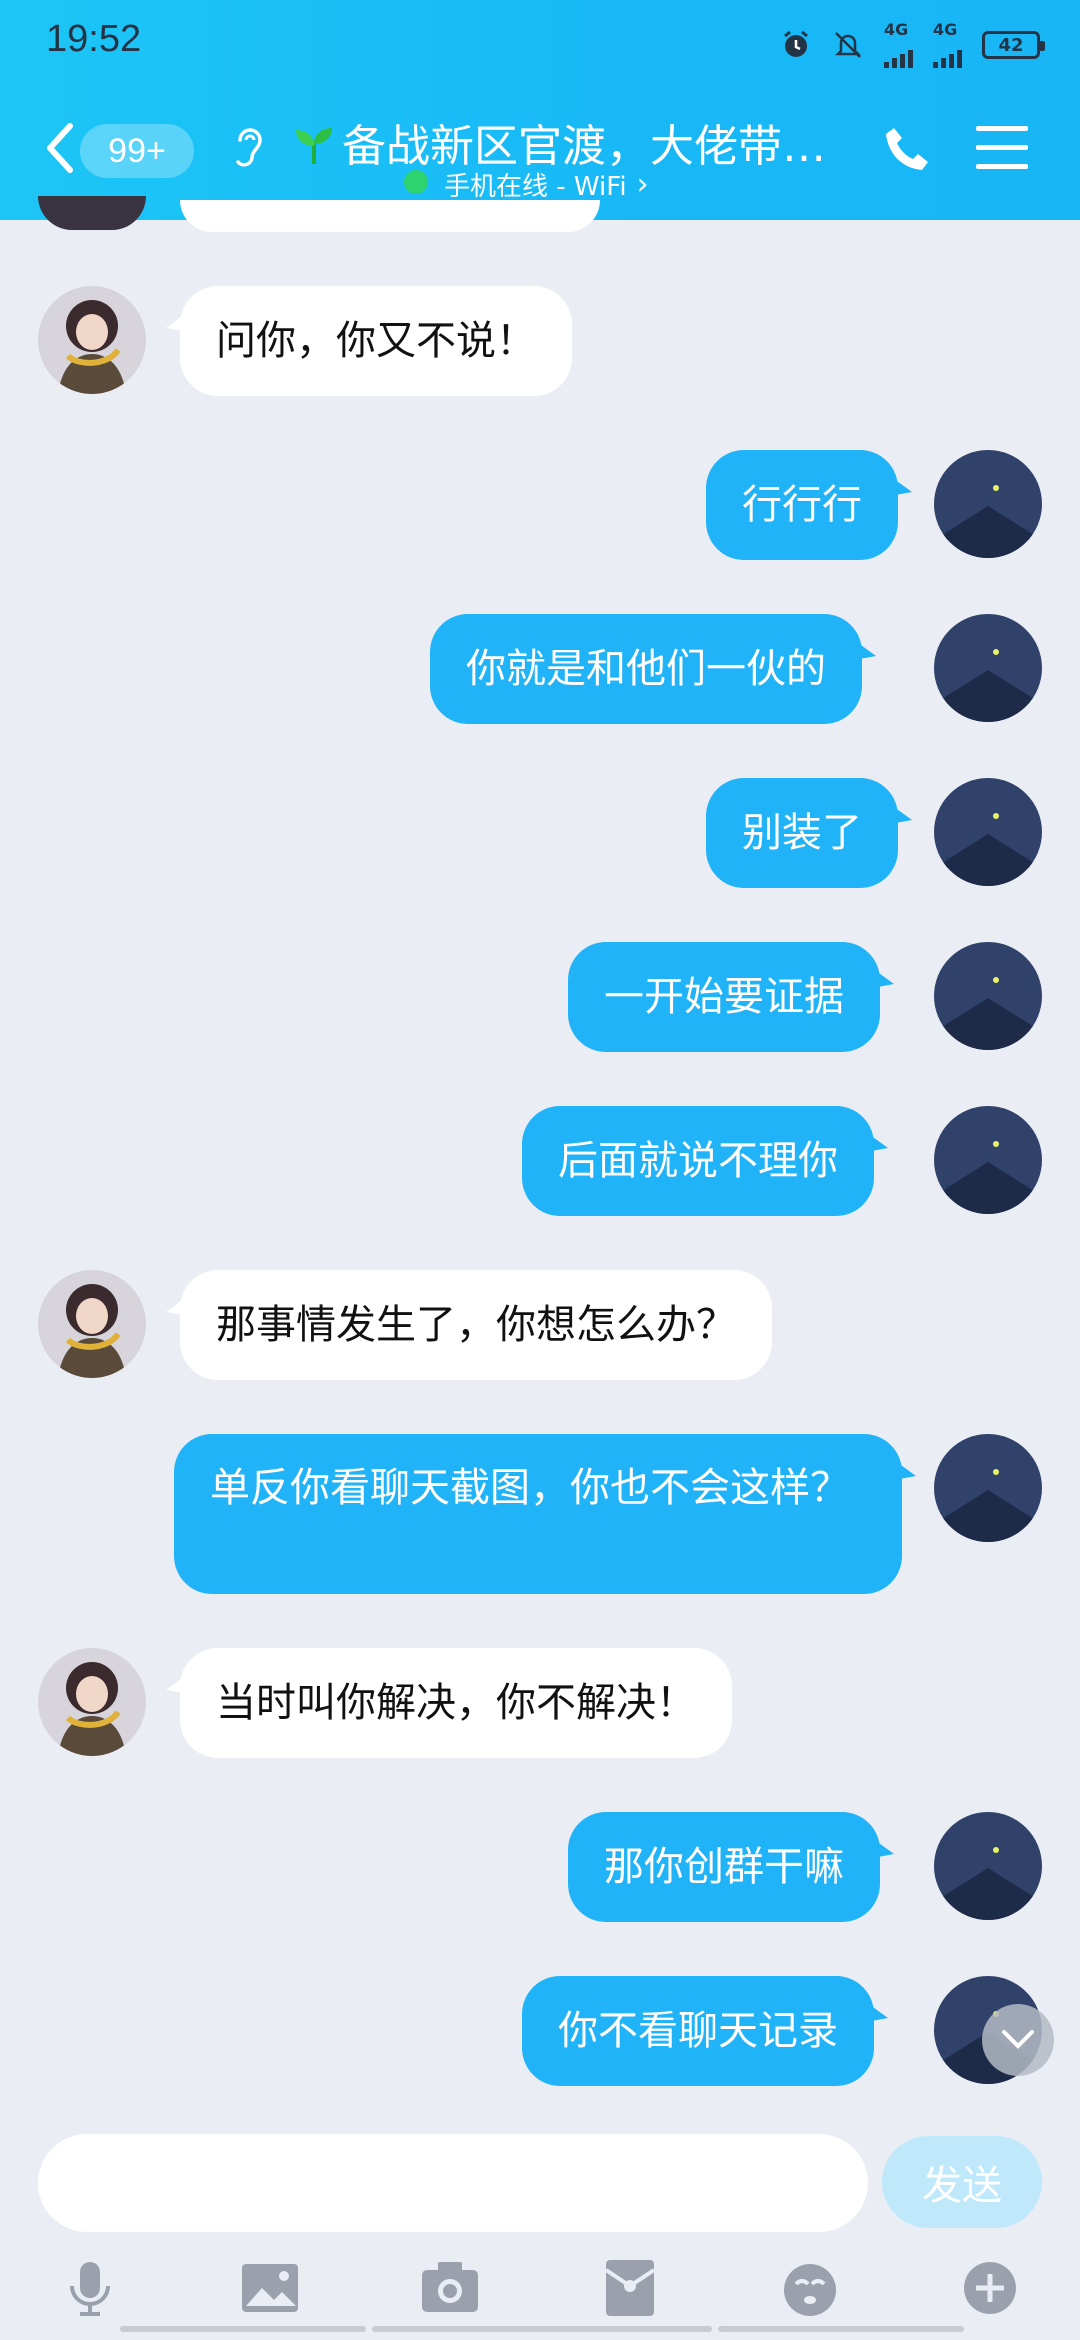  Describe the element at coordinates (653, 669) in the screenshot. I see `message-bubble: 你就是和他们一伙的` at that location.